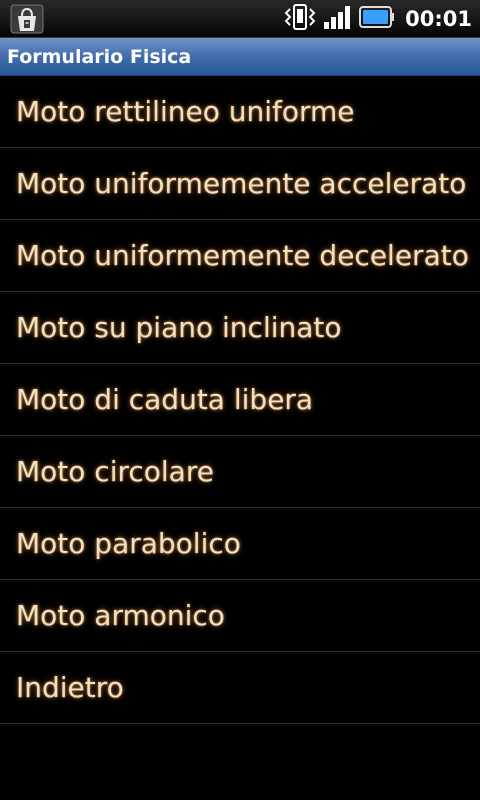 The height and width of the screenshot is (800, 480). What do you see at coordinates (165, 399) in the screenshot?
I see `list-item-label: Moto di caduta libera` at bounding box center [165, 399].